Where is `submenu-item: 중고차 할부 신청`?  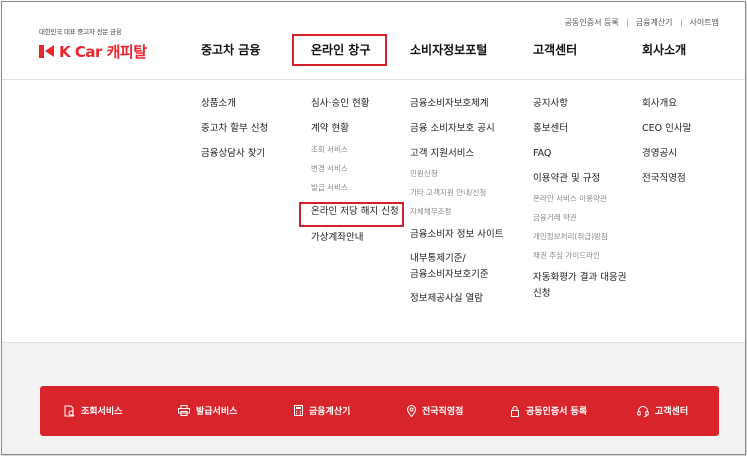
submenu-item: 중고차 할부 신청 is located at coordinates (234, 129).